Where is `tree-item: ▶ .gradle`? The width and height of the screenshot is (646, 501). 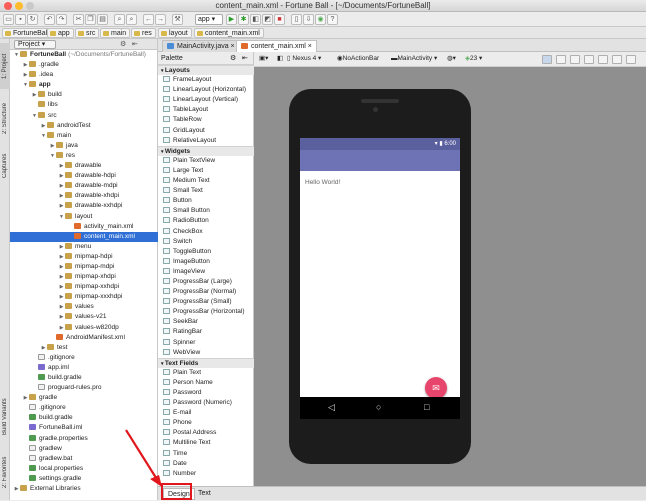
tree-item: ▶ .gradle is located at coordinates (84, 65).